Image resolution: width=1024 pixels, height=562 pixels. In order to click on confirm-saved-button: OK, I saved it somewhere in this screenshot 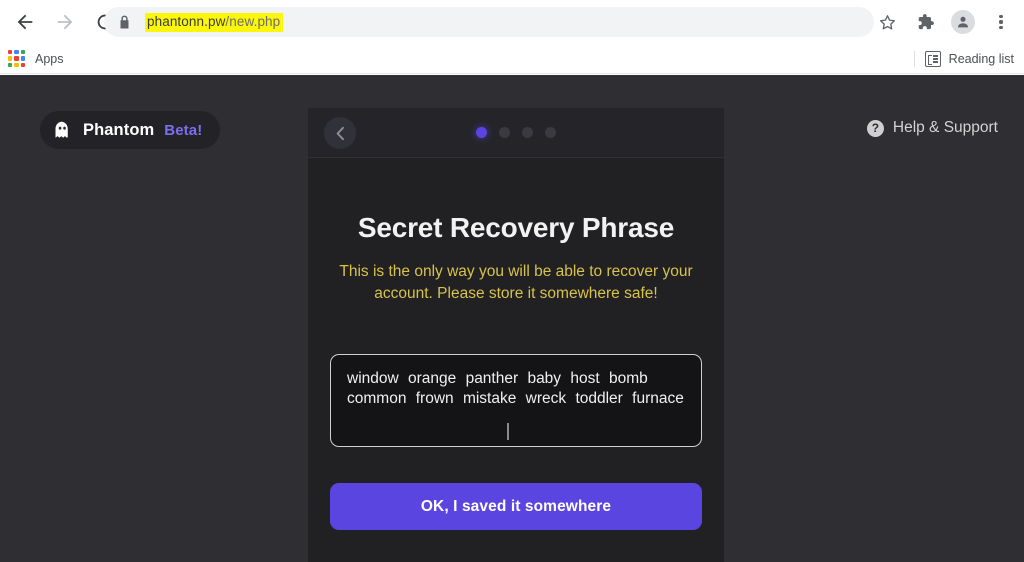, I will do `click(516, 506)`.